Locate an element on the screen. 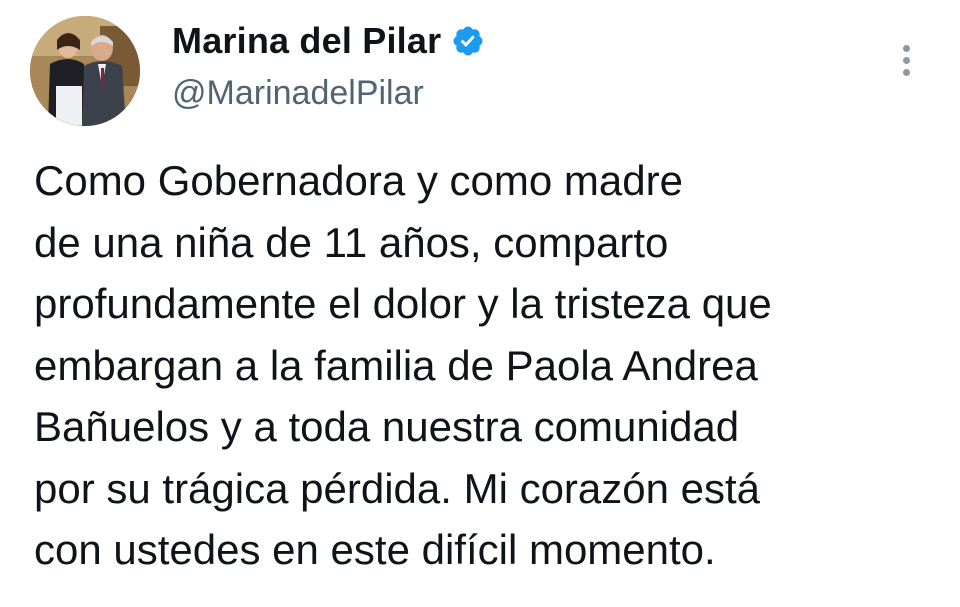  author-handle: @MarinadelPilar is located at coordinates (298, 93).